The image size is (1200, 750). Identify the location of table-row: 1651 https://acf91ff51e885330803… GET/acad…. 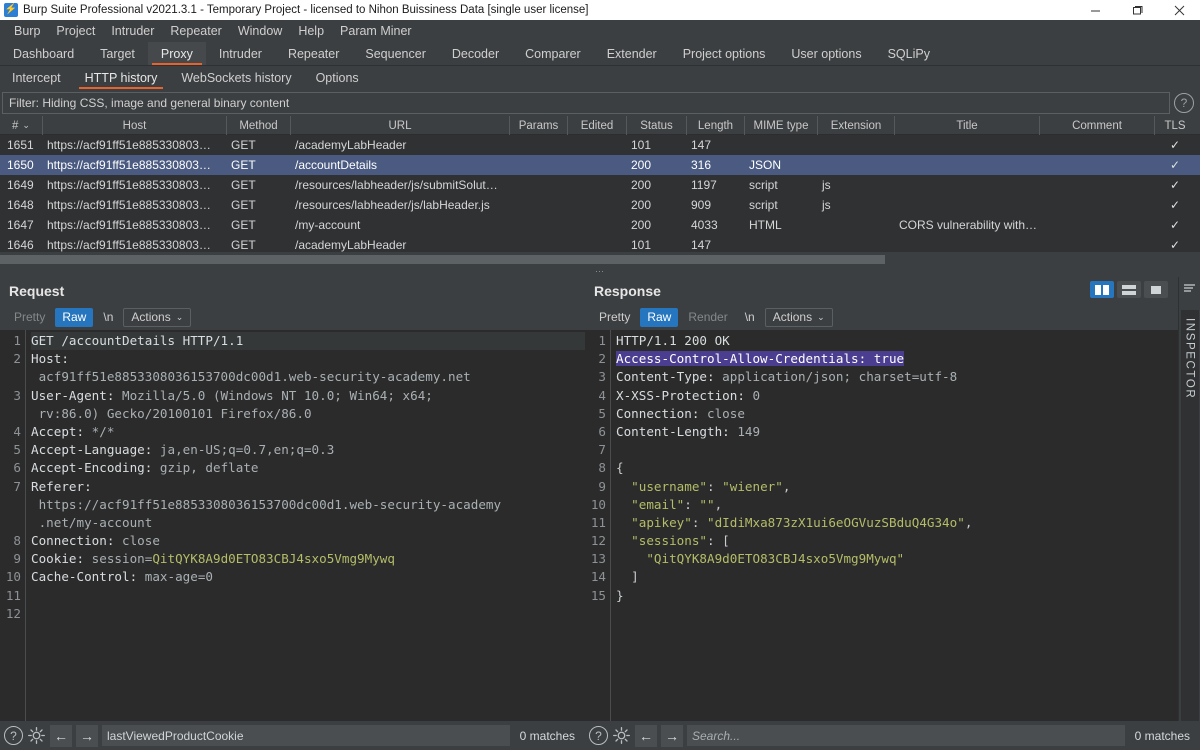
(600, 145).